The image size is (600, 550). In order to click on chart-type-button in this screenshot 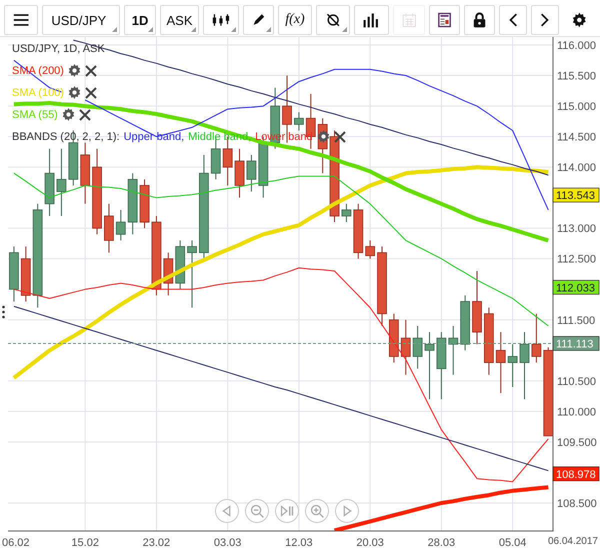, I will do `click(221, 20)`.